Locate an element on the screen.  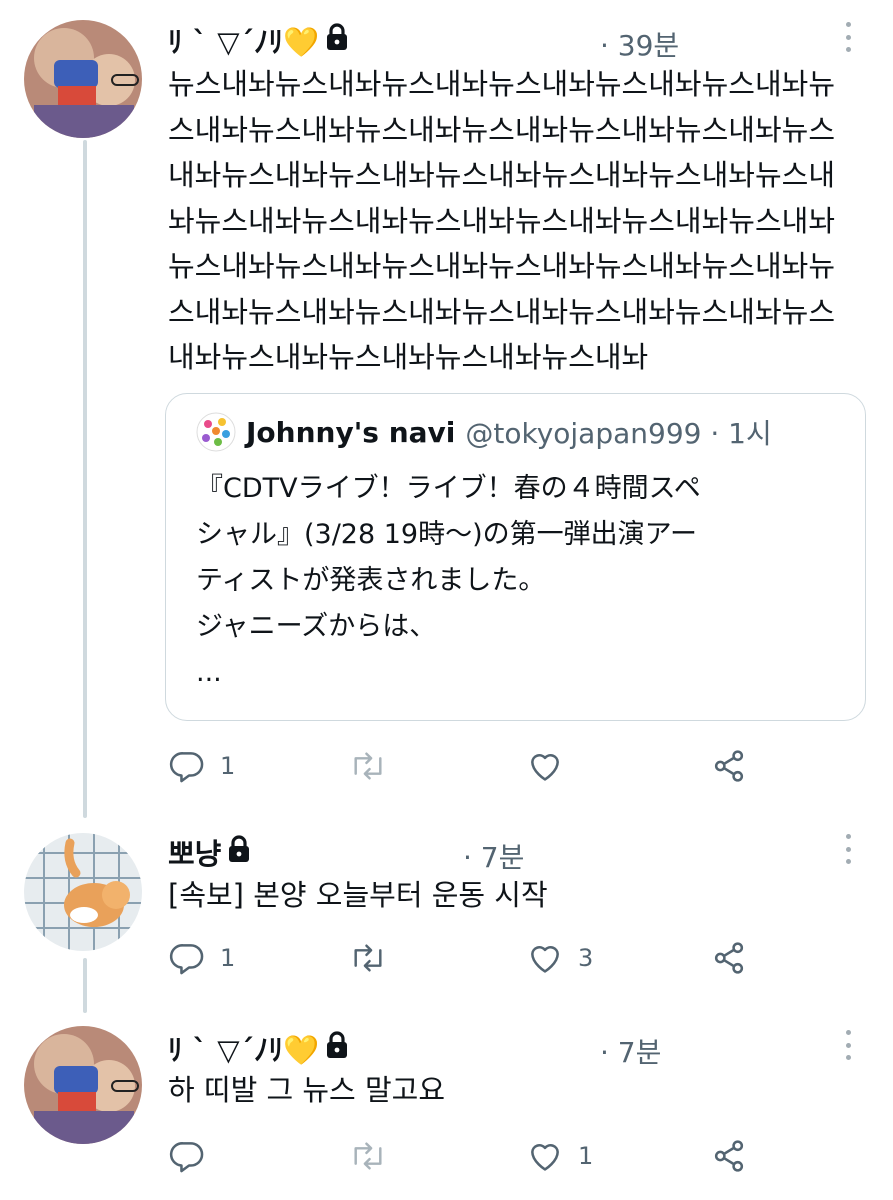
quote-line: ジャニーズからは、 is located at coordinates (316, 626).